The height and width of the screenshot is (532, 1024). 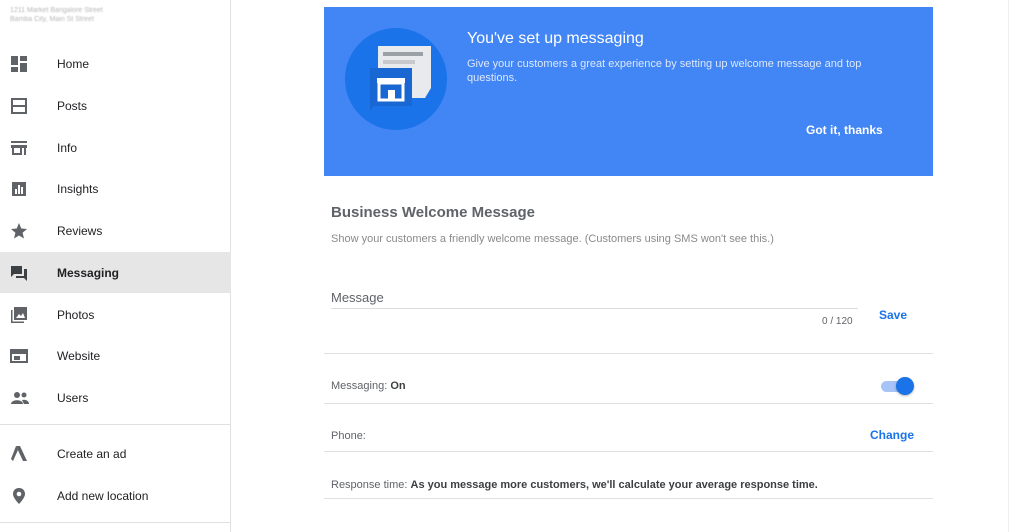 I want to click on phone-label: Phone:, so click(x=348, y=436).